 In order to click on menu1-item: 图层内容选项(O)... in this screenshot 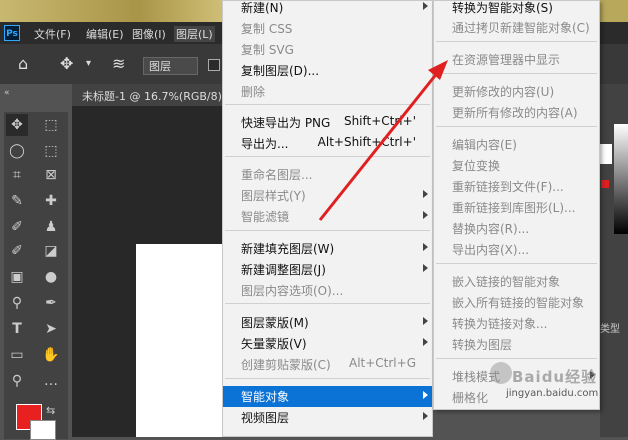, I will do `click(327, 290)`.